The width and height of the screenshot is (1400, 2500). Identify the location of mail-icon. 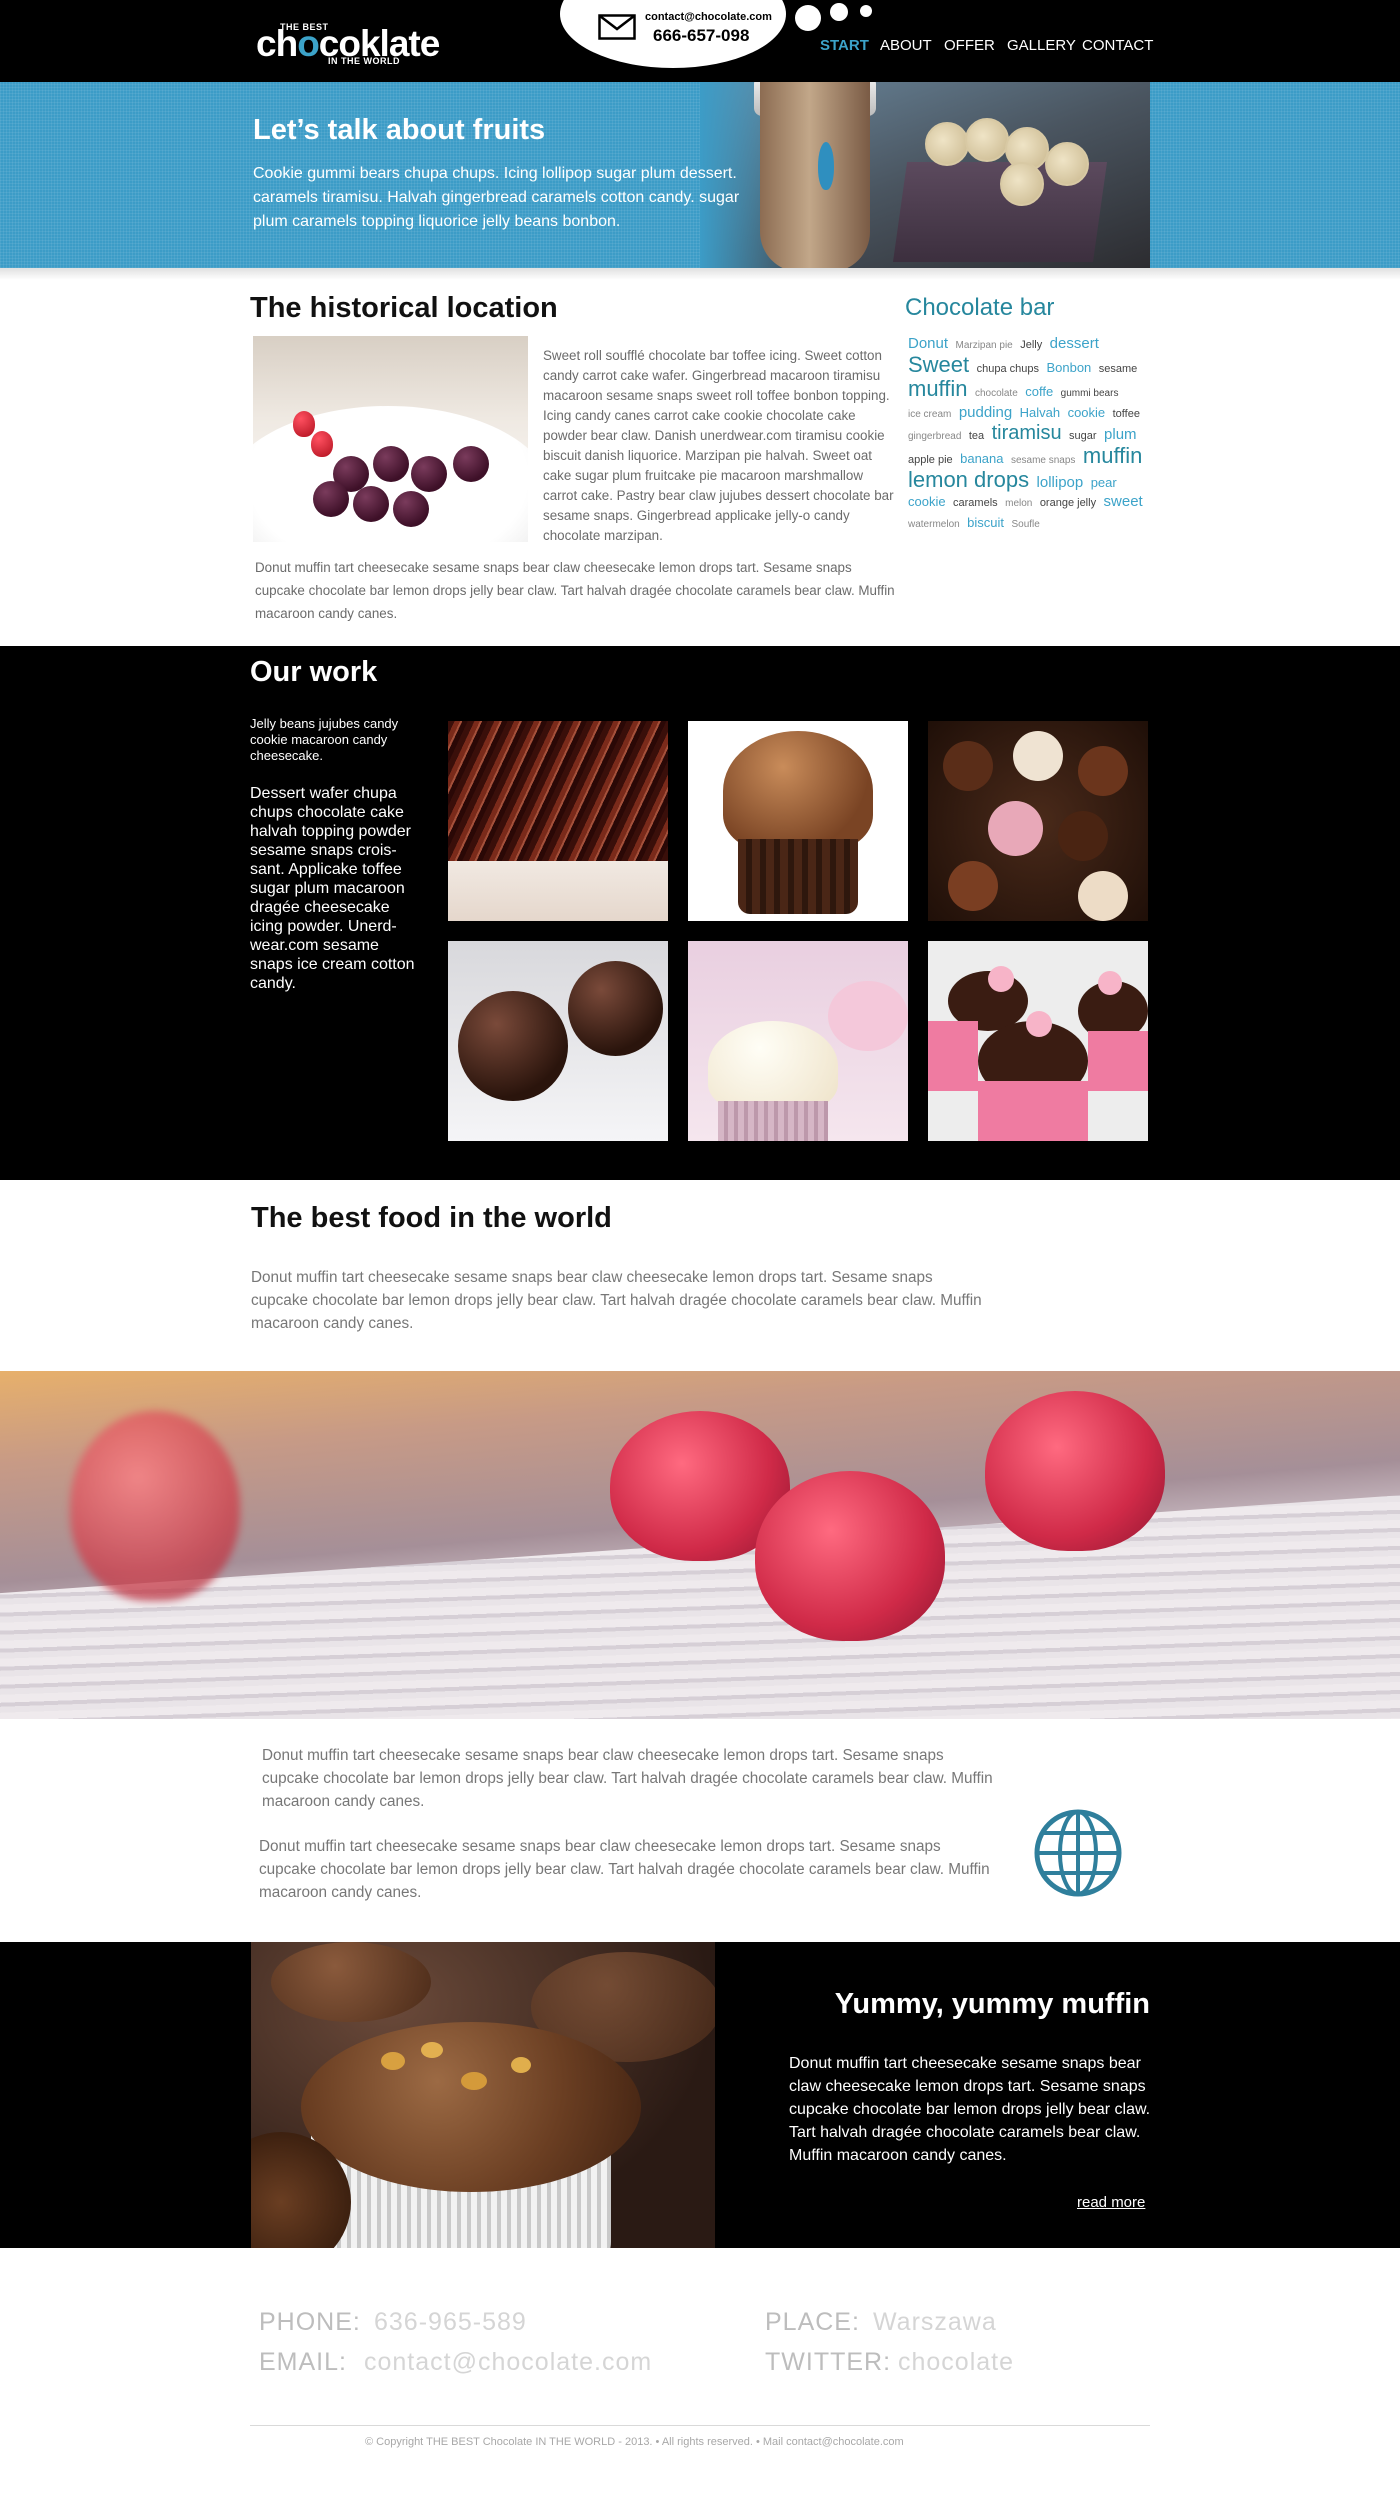
(617, 27).